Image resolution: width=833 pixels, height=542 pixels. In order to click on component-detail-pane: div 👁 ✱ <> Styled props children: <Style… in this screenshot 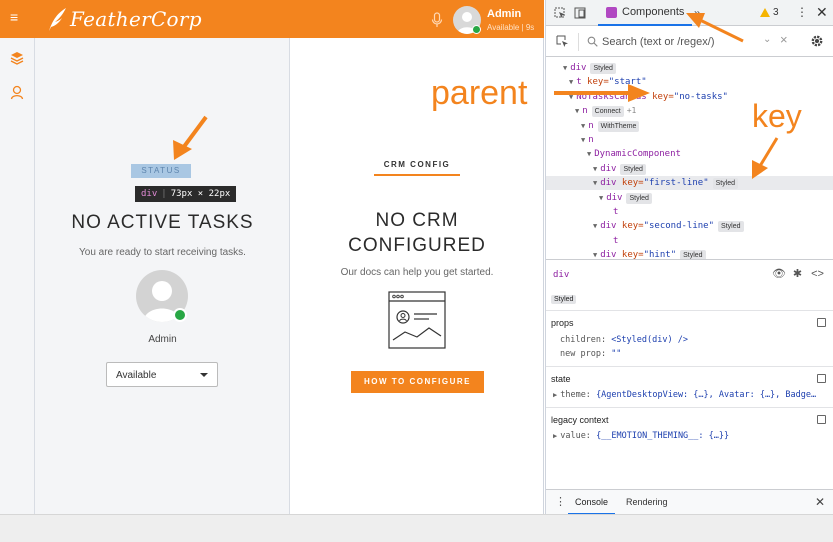, I will do `click(689, 374)`.